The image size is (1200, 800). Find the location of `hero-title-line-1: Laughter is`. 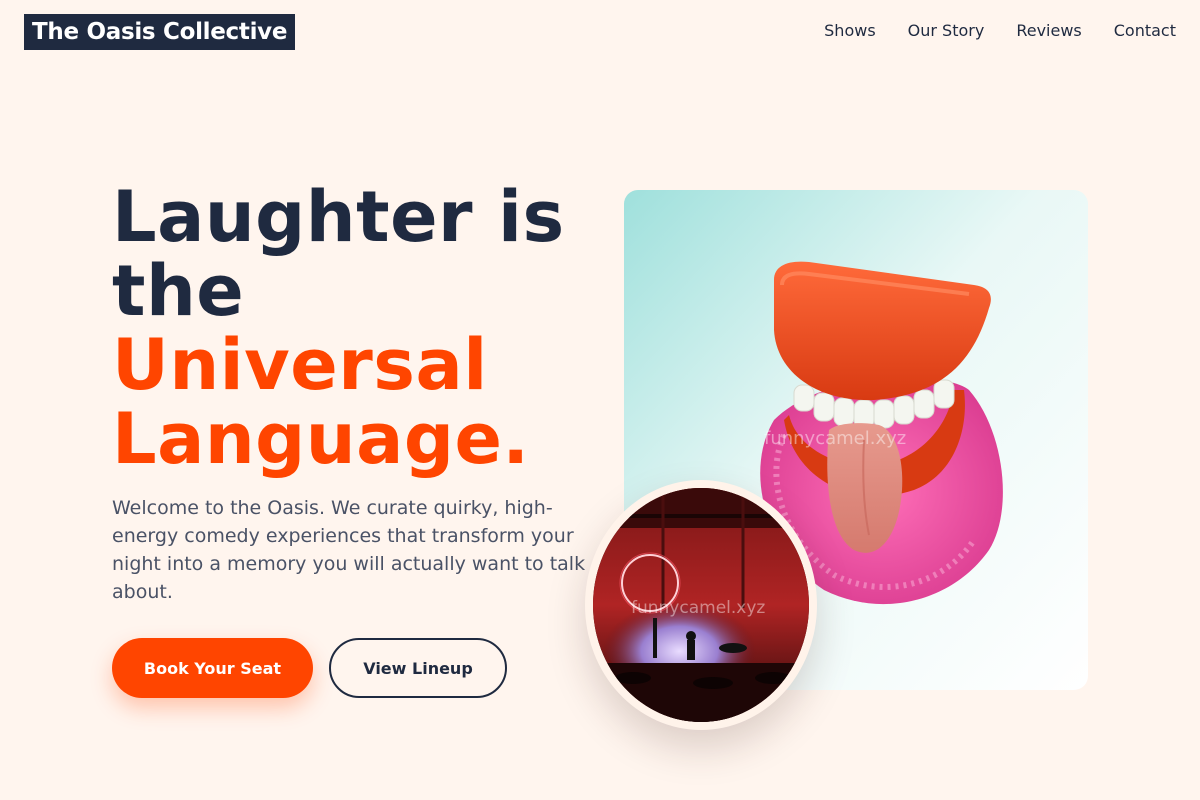

hero-title-line-1: Laughter is is located at coordinates (338, 217).